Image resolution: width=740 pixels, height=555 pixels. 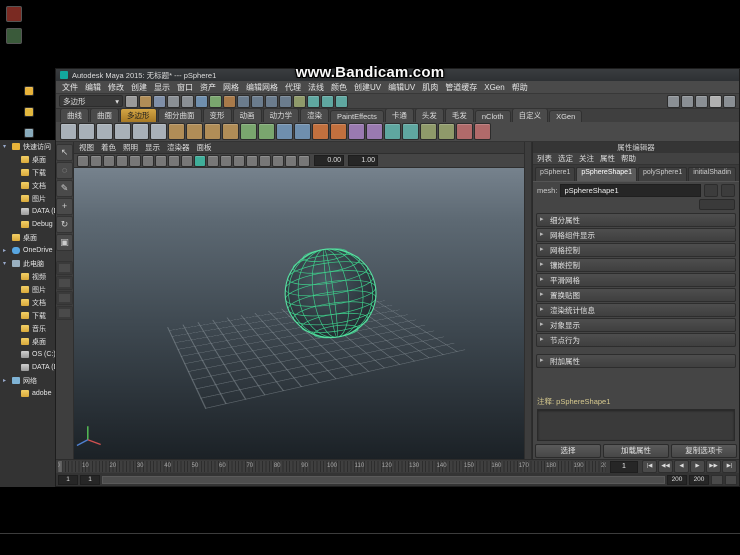 I want to click on tree-item-onedrive: ▸ OneDrive, so click(x=28, y=250).